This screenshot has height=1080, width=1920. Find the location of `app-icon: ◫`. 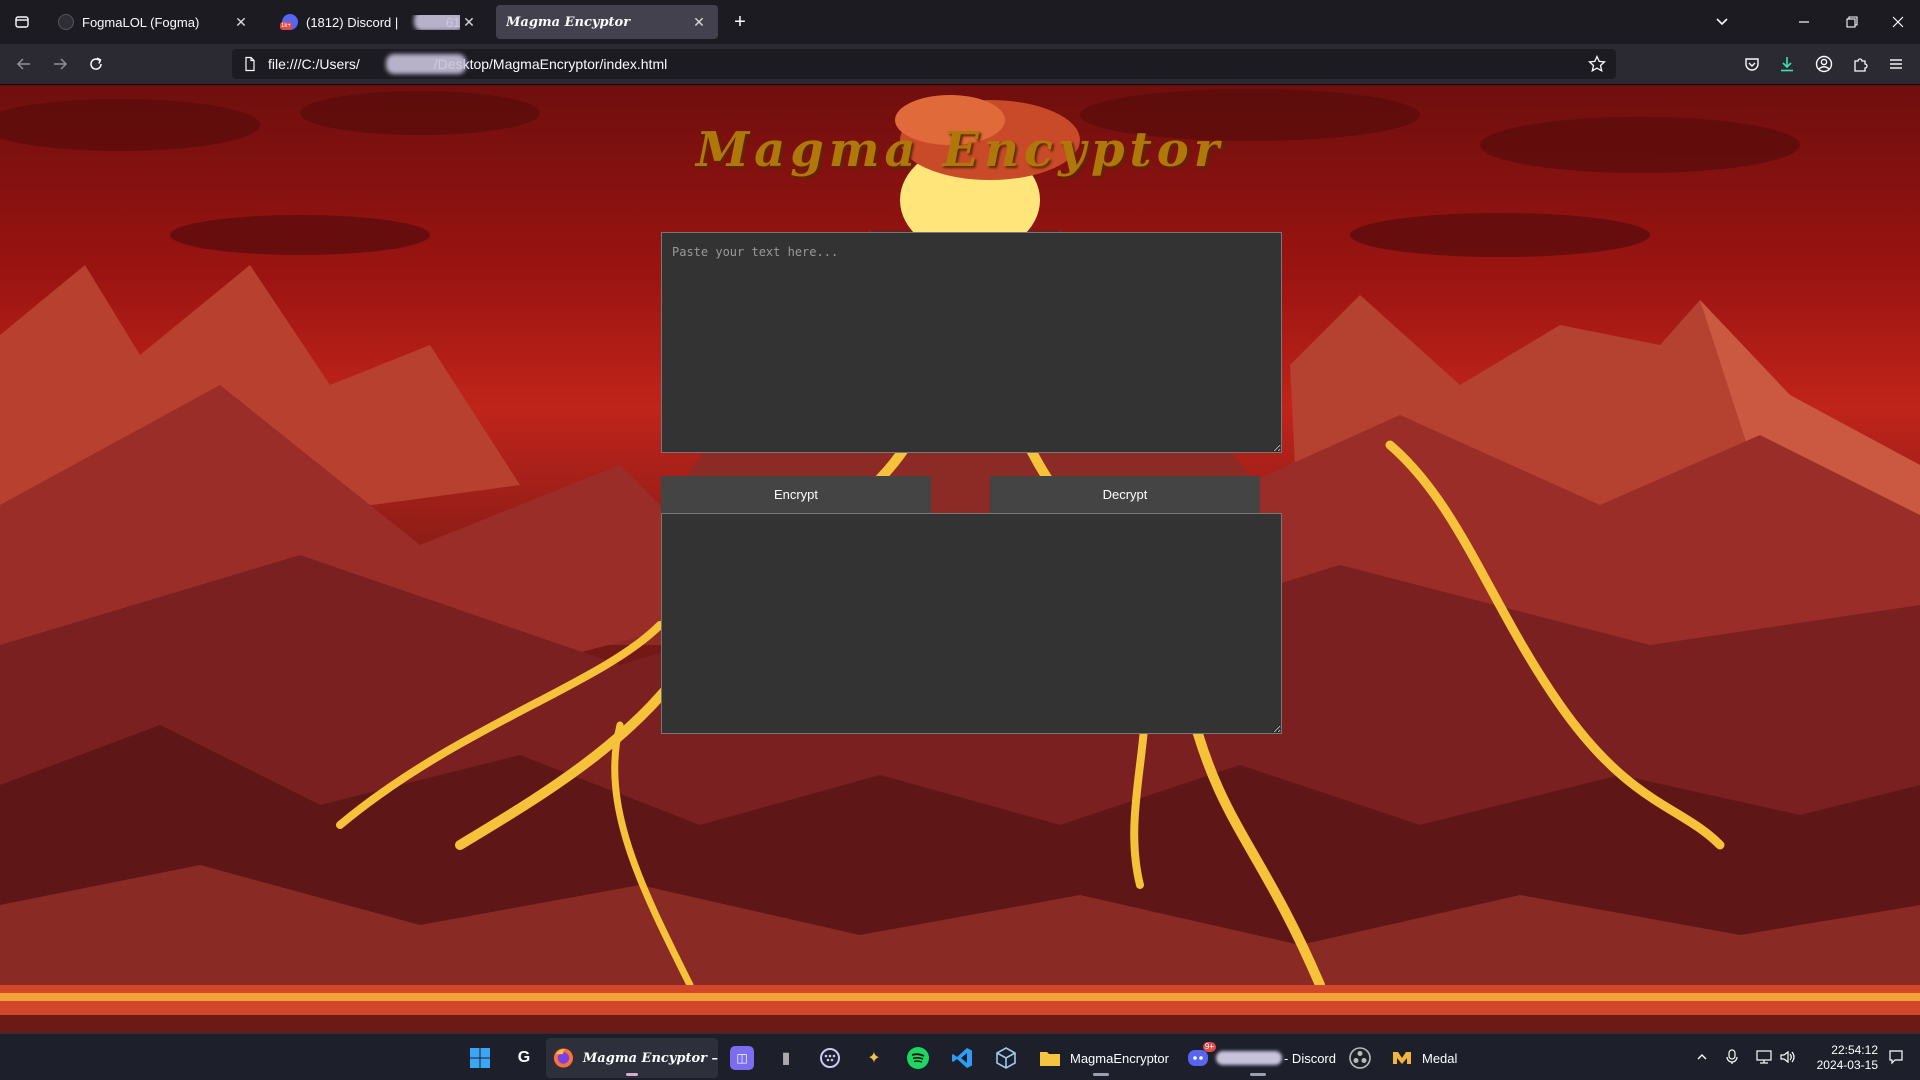

app-icon: ◫ is located at coordinates (742, 1058).